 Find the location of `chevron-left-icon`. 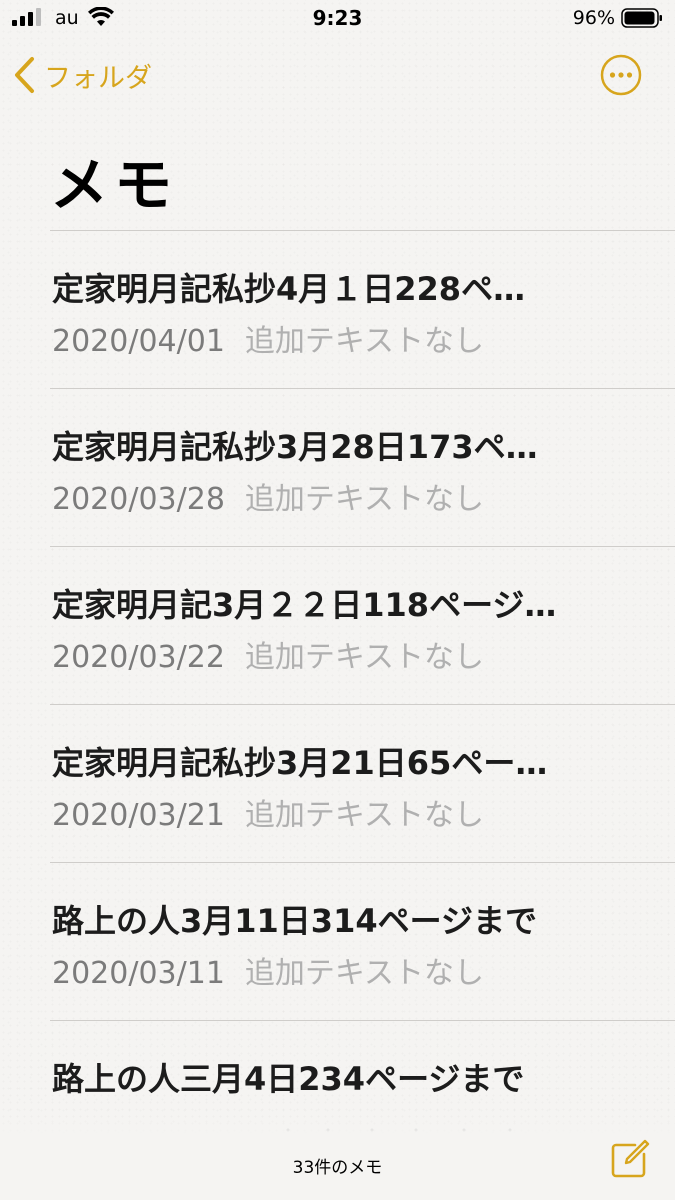

chevron-left-icon is located at coordinates (24, 75).